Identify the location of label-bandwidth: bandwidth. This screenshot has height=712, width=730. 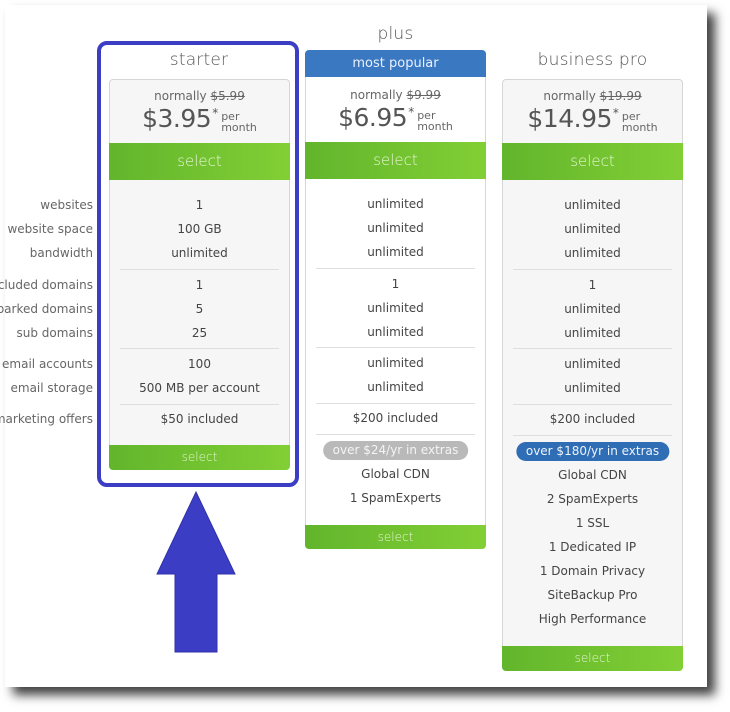
(61, 253).